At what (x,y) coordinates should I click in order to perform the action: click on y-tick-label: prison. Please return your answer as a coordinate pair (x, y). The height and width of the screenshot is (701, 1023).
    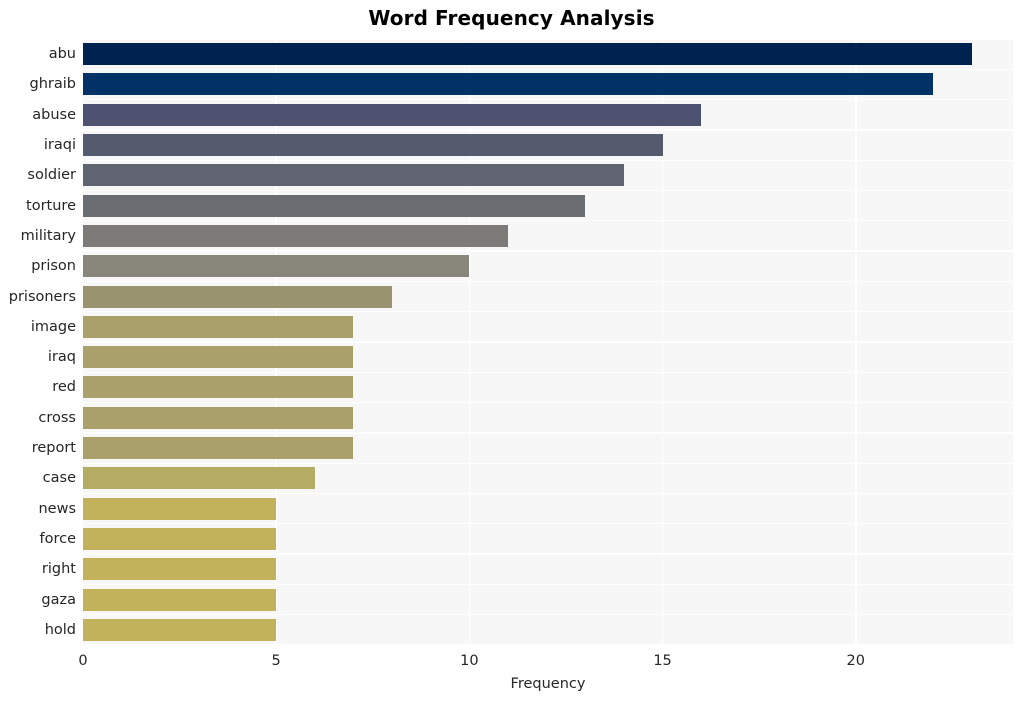
    Looking at the image, I should click on (53, 266).